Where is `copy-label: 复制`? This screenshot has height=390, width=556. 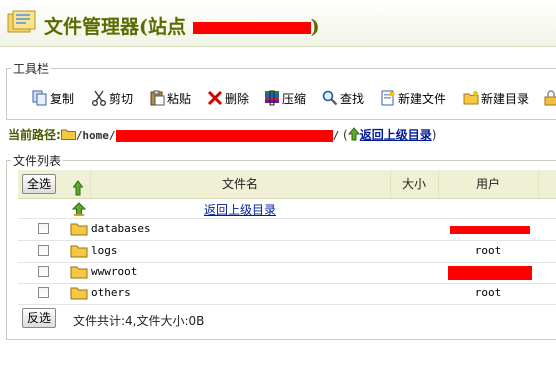
copy-label: 复制 is located at coordinates (62, 98).